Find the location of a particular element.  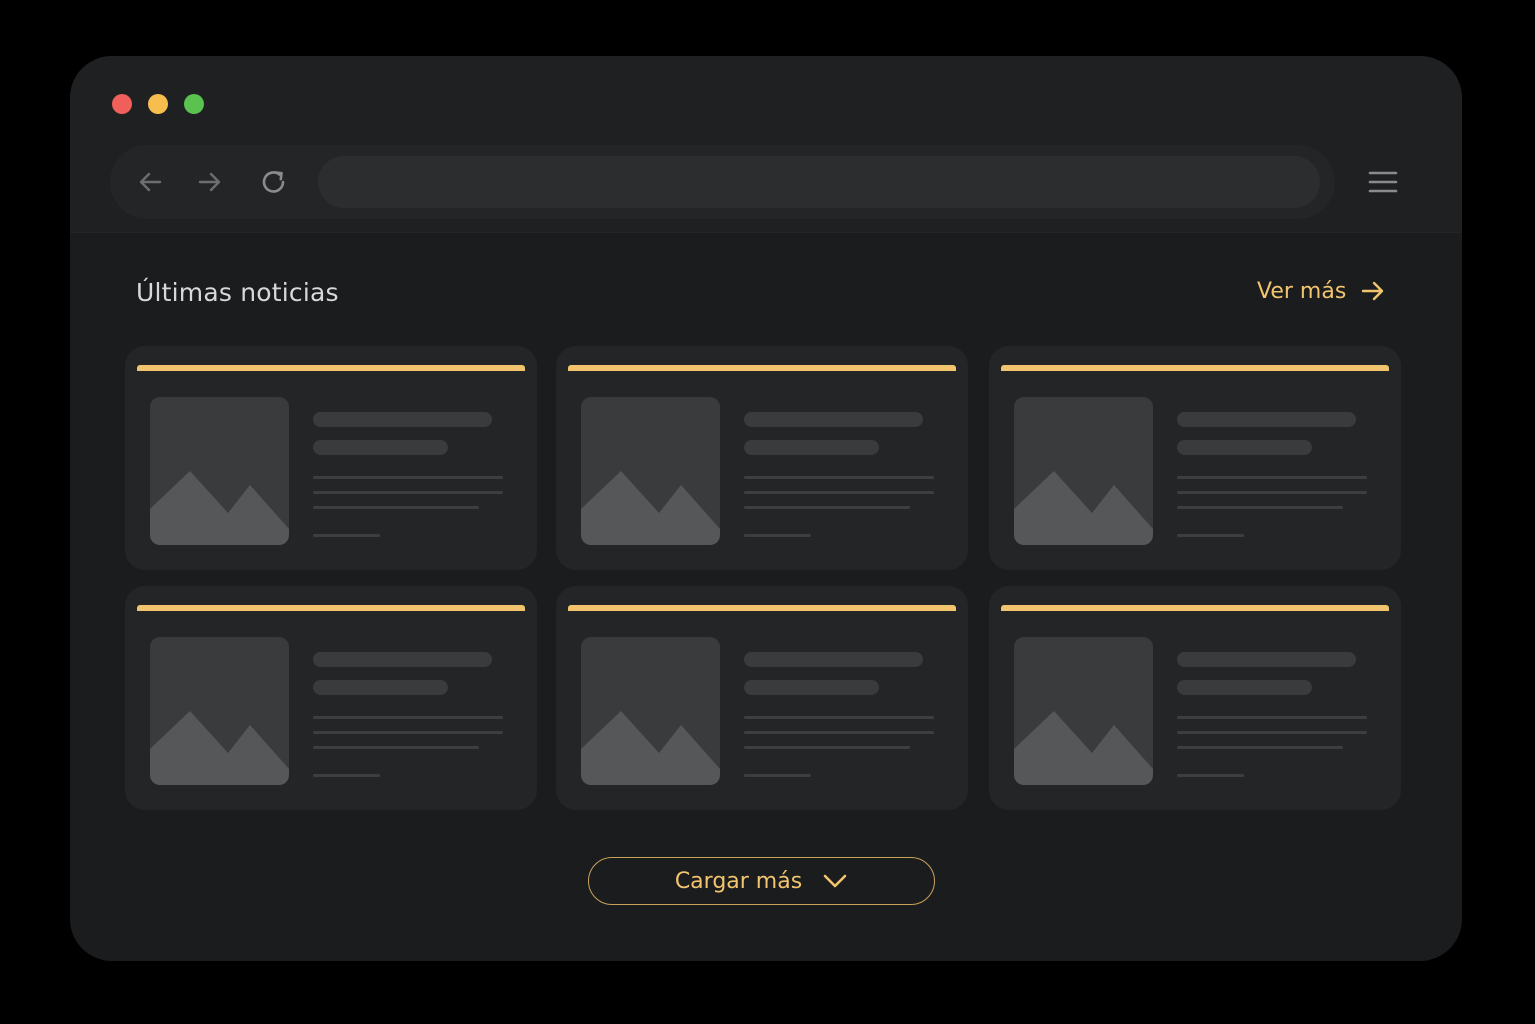

address-bar-input is located at coordinates (819, 182).